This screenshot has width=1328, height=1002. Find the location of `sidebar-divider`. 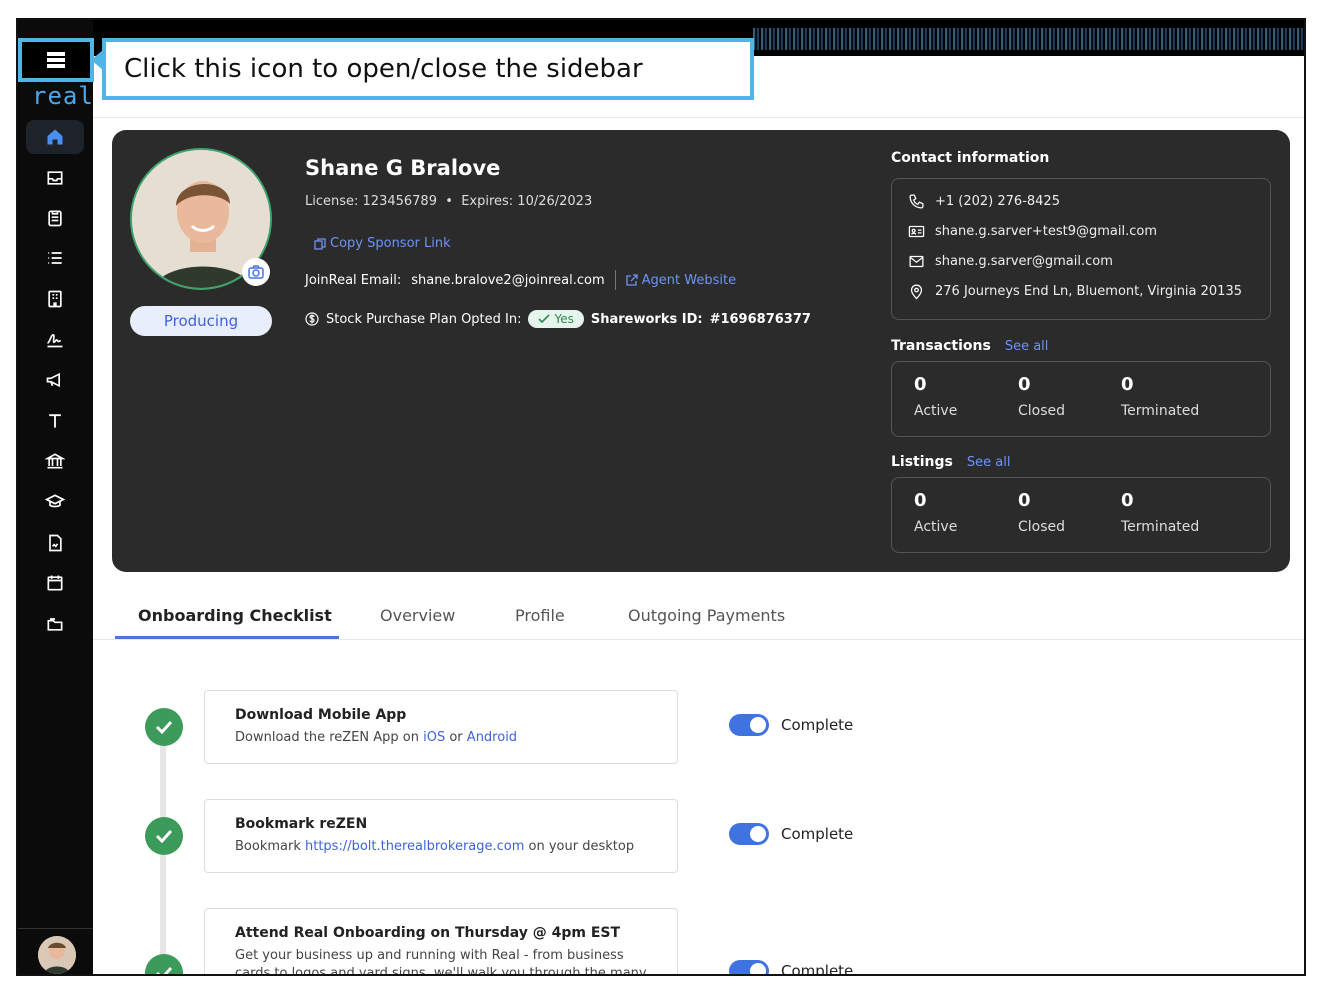

sidebar-divider is located at coordinates (55, 928).